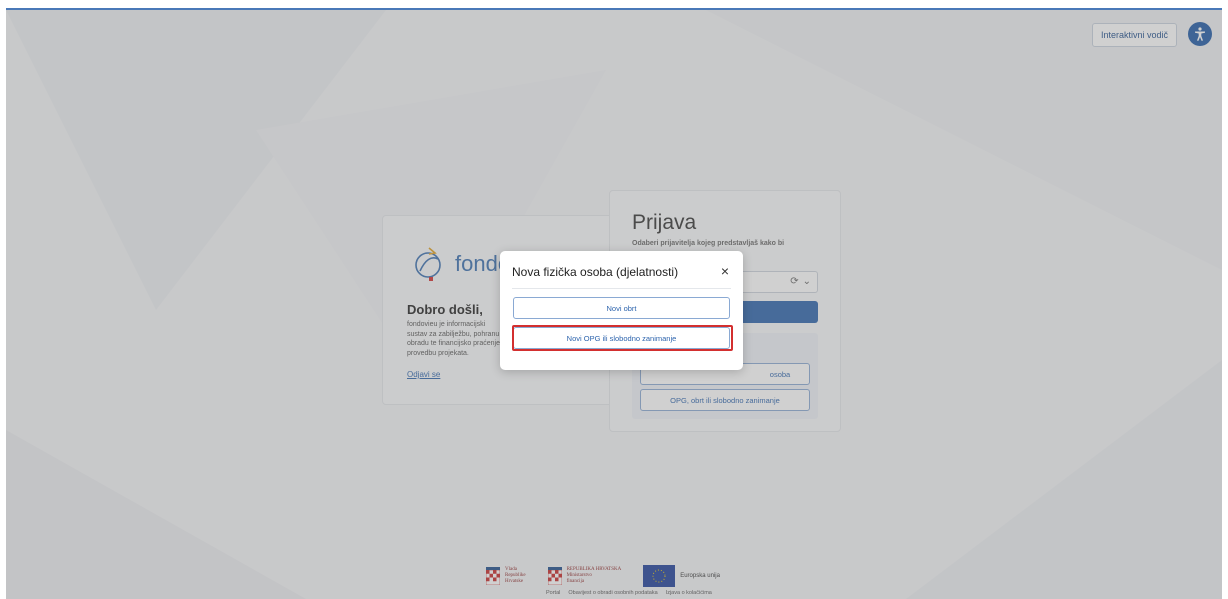  Describe the element at coordinates (725, 271) in the screenshot. I see `close-icon: ×` at that location.